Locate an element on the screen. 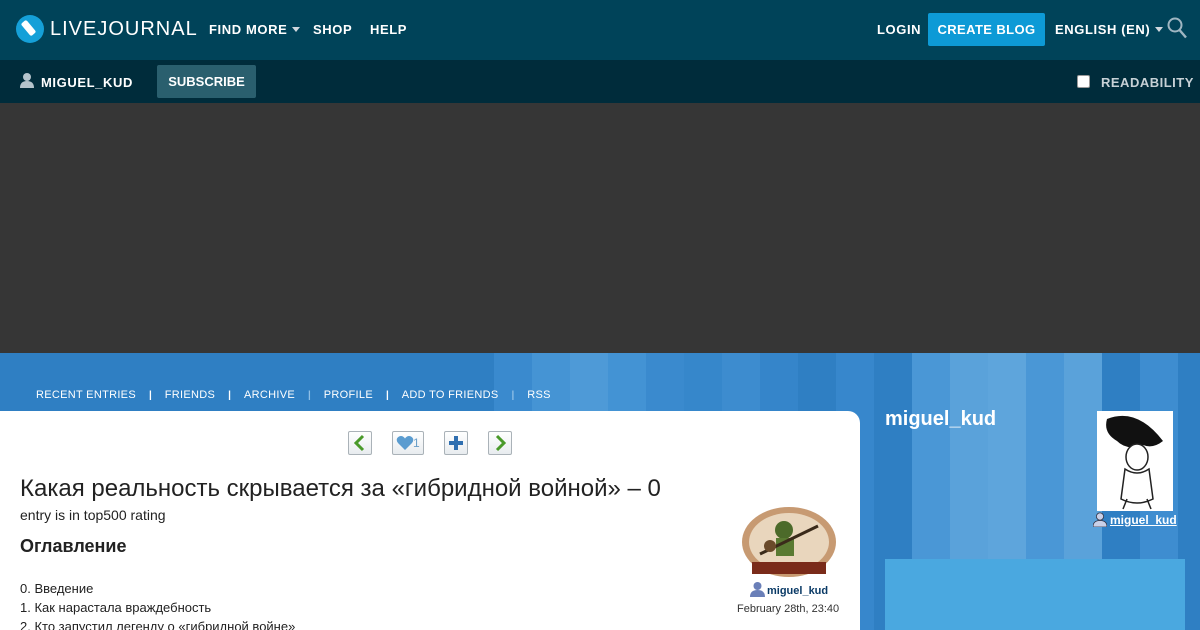 The height and width of the screenshot is (630, 1200). arrow-right-icon is located at coordinates (501, 443).